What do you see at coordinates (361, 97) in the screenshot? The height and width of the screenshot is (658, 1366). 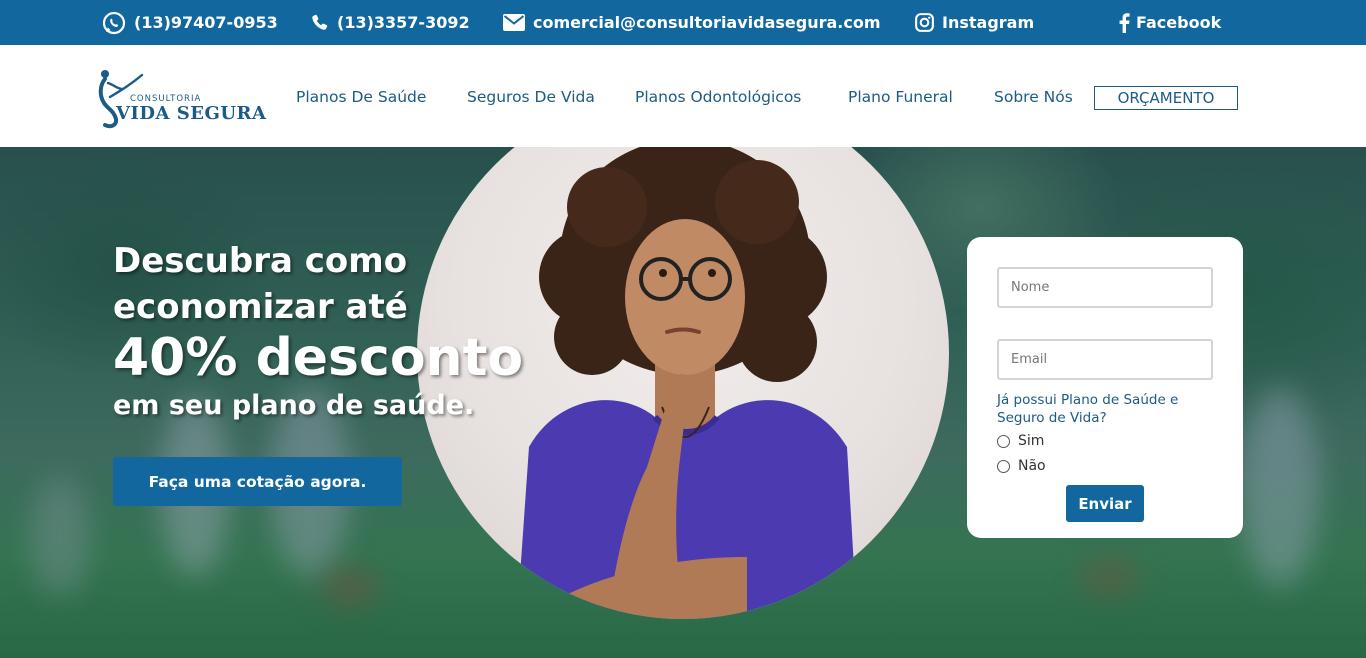 I see `nav-planos-de-saude: Planos De Saúde` at bounding box center [361, 97].